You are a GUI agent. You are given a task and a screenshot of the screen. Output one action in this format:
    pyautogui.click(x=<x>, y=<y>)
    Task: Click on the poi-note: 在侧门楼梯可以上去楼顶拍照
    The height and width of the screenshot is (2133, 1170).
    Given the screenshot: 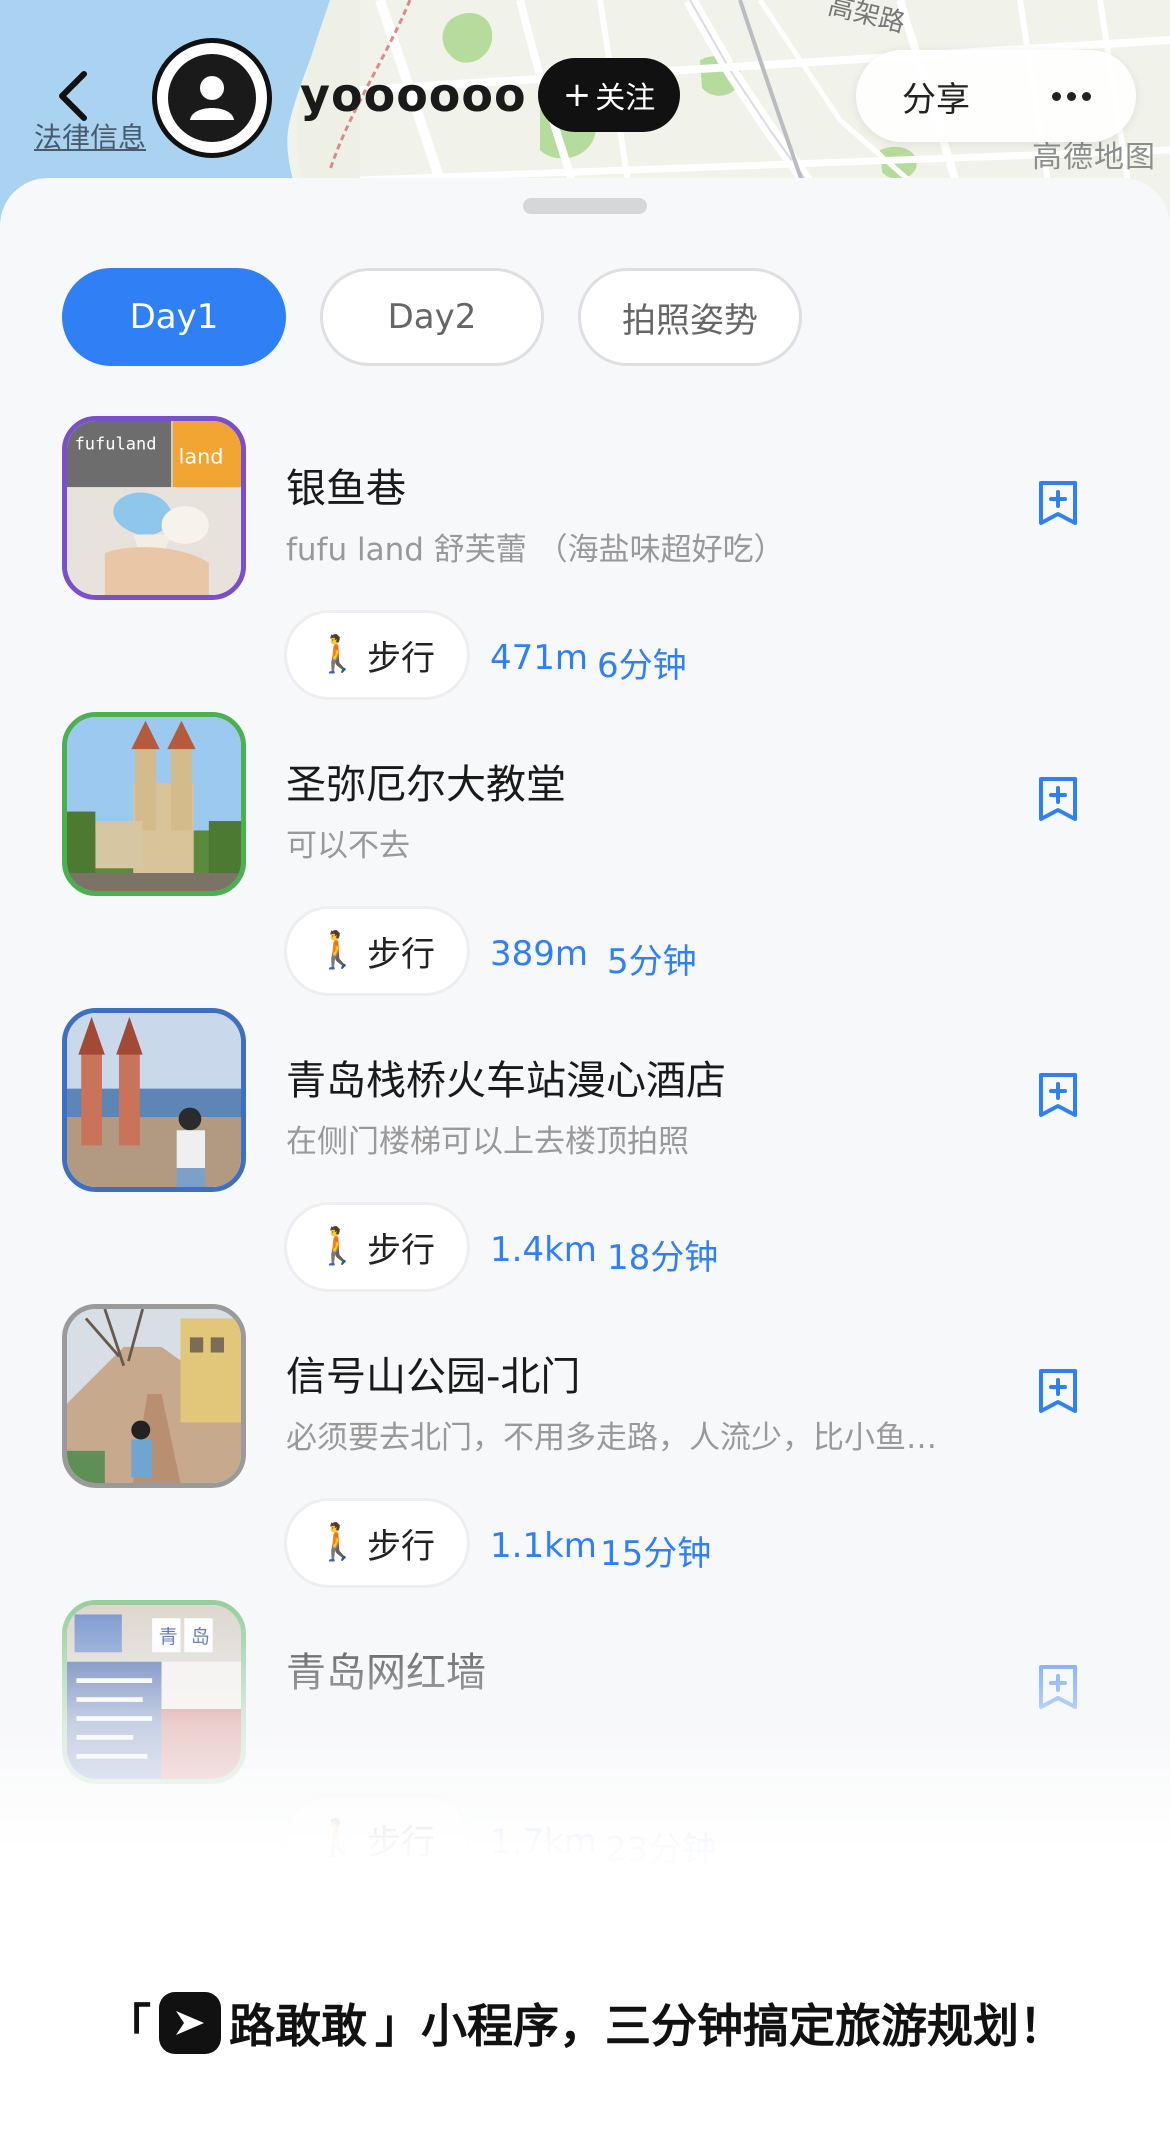 What is the action you would take?
    pyautogui.click(x=487, y=1142)
    